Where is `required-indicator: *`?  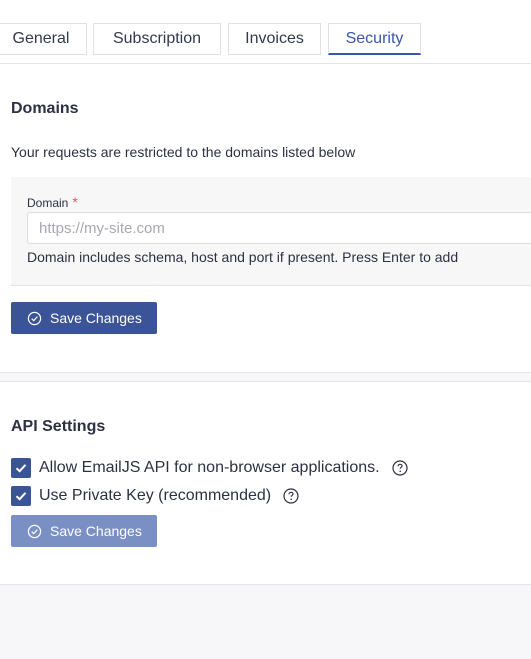 required-indicator: * is located at coordinates (75, 202).